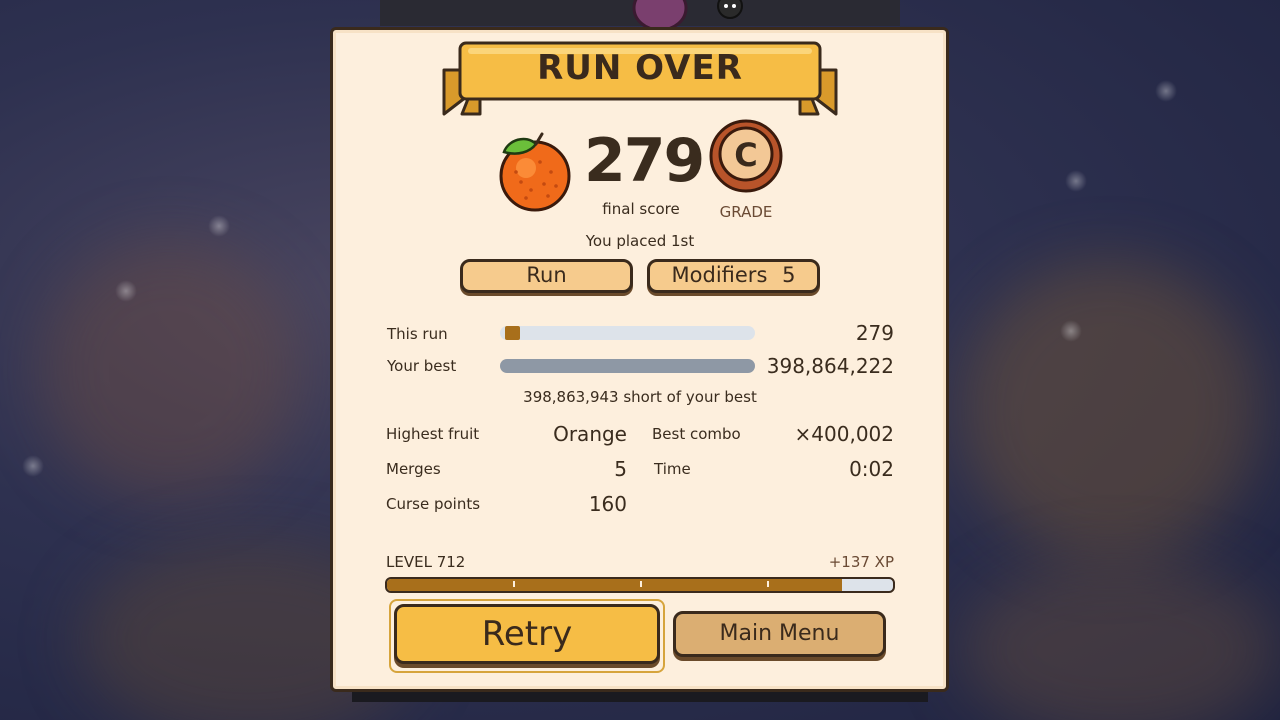 The height and width of the screenshot is (720, 1280). What do you see at coordinates (640, 397) in the screenshot?
I see `short-of-best-text: 398,863,943 short of your best` at bounding box center [640, 397].